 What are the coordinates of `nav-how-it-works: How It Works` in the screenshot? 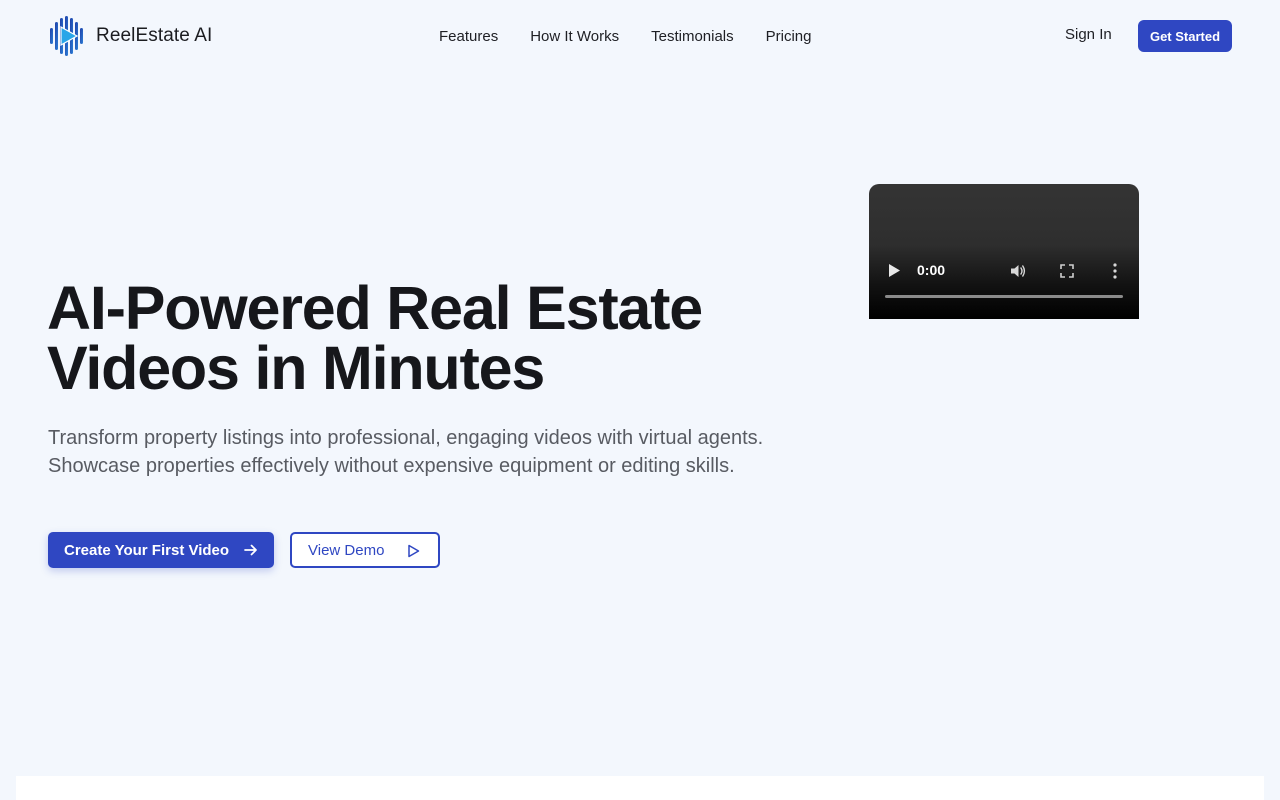 It's located at (574, 36).